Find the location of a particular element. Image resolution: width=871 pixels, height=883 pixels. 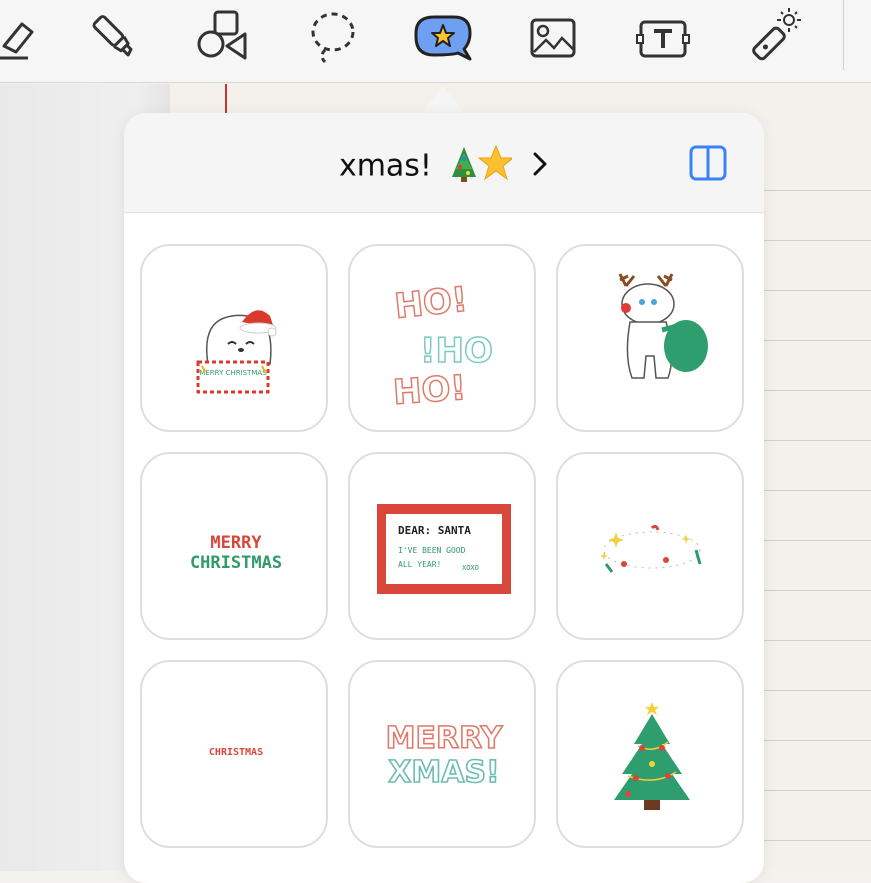

eraser-icon is located at coordinates (17, 41).